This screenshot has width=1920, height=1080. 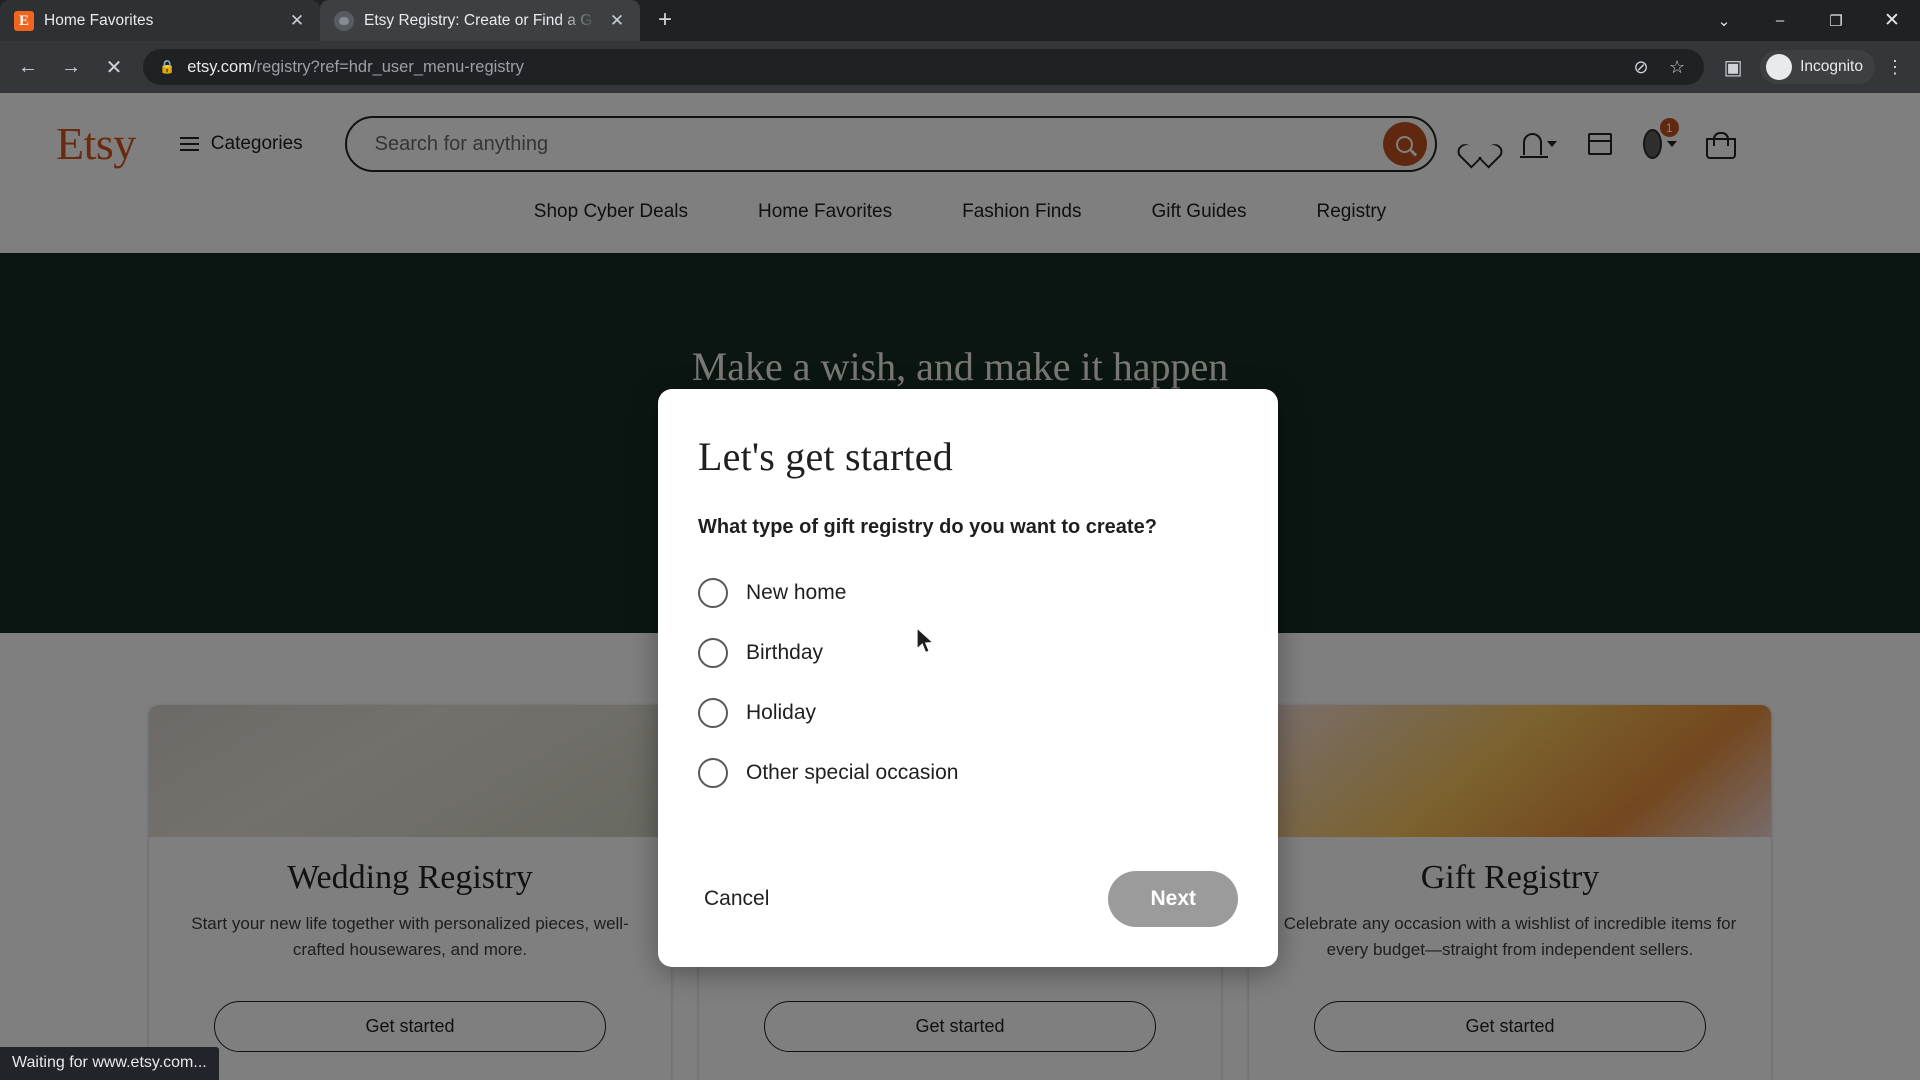 I want to click on radio-label: New home, so click(x=796, y=592).